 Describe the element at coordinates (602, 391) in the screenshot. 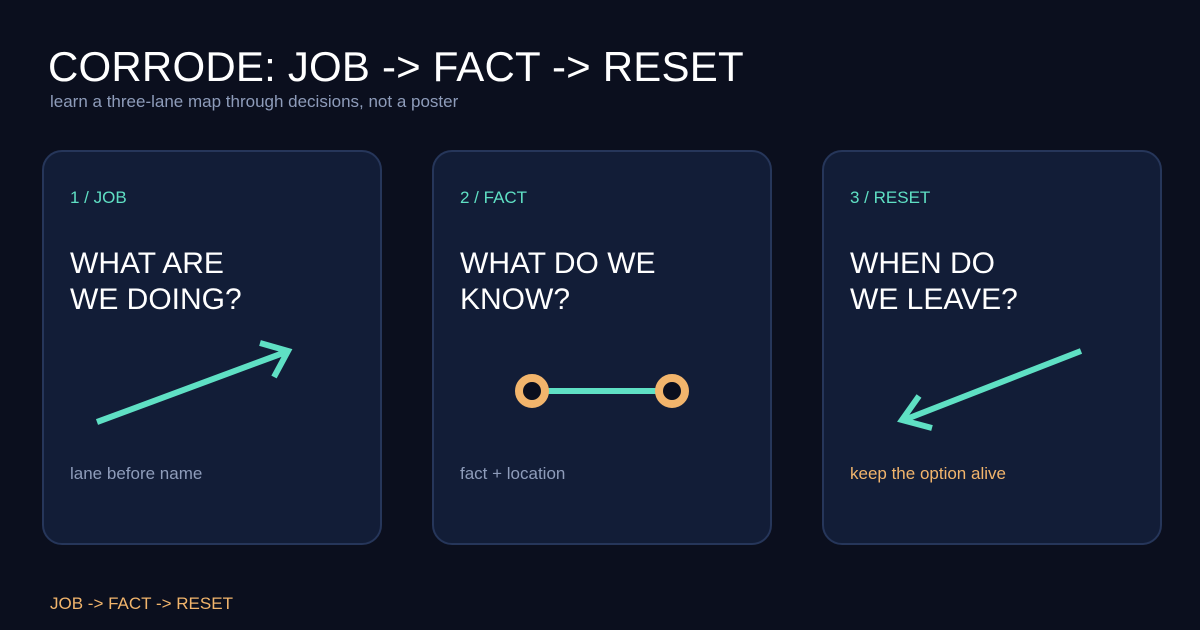

I see `connected-nodes-icon` at that location.